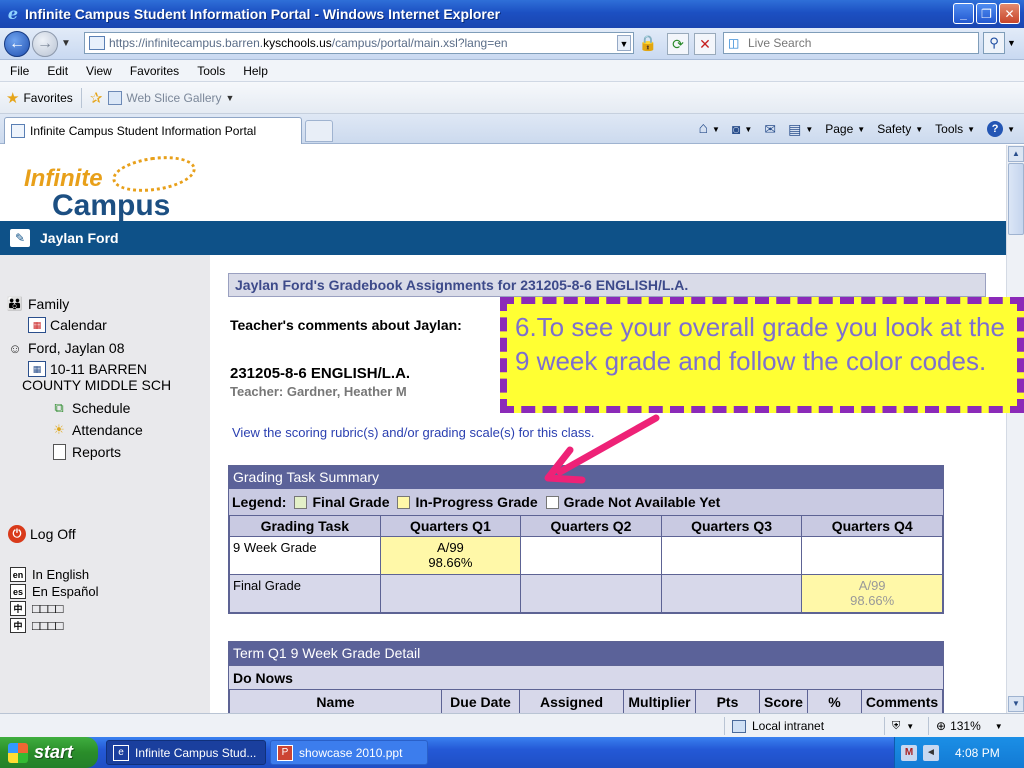 This screenshot has height=768, width=1024. Describe the element at coordinates (1015, 429) in the screenshot. I see `vertical-scrollbar: ▲ ▼` at that location.